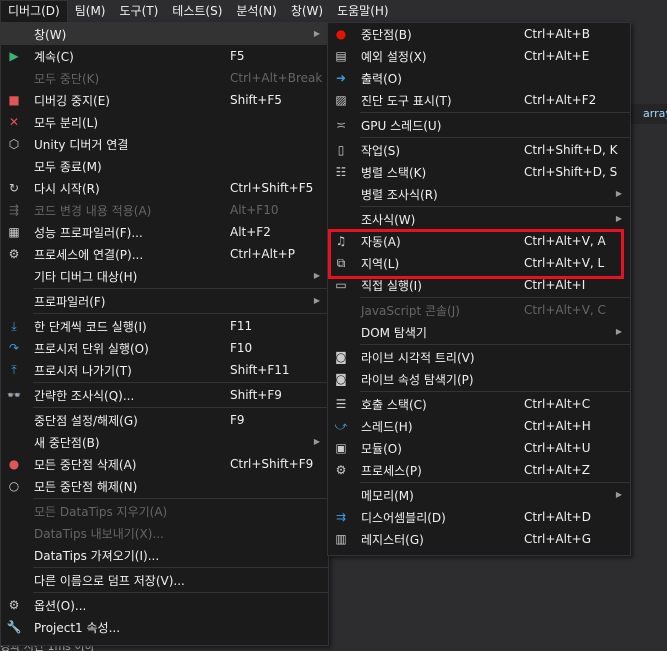 This screenshot has height=651, width=667. I want to click on menu-item: ⇉ 디스어셈블리(D) Ctrl+Alt+D, so click(479, 517).